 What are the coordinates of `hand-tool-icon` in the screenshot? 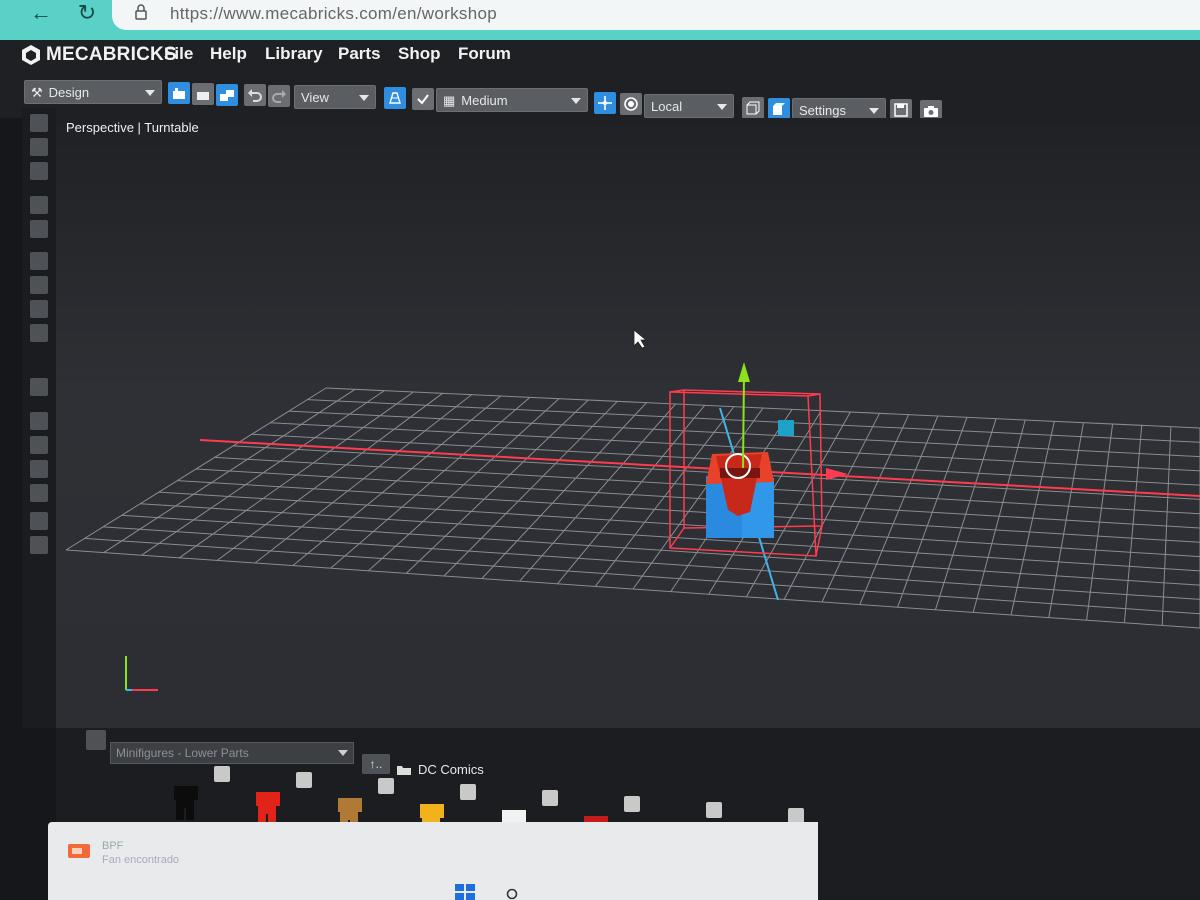 It's located at (39, 469).